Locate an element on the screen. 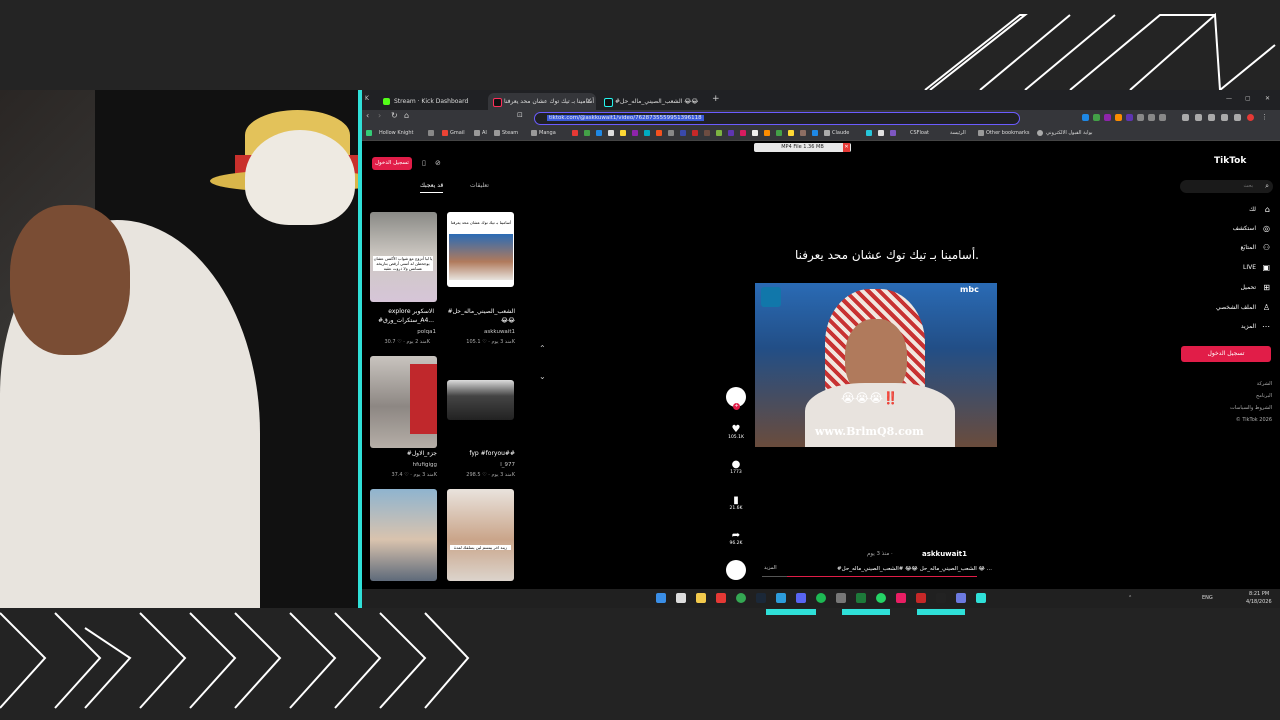  bookmark-hollow-knight: Hollow Knight is located at coordinates (396, 133).